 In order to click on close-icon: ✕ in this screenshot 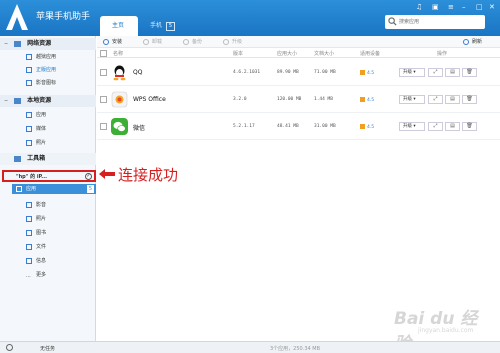, I will do `click(492, 7)`.